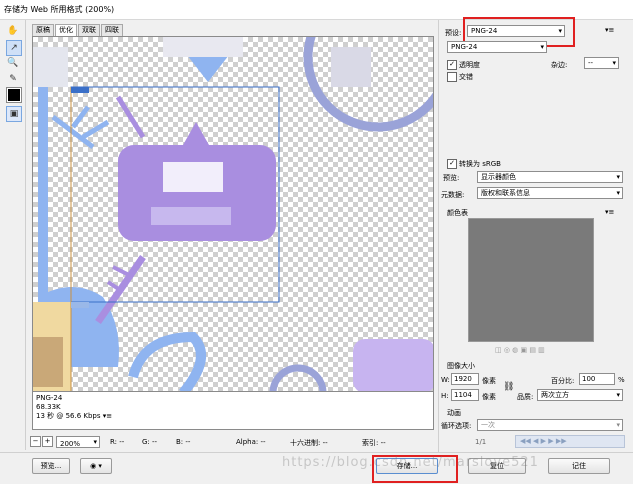 The image size is (633, 484). I want to click on preview-label: 预览:, so click(451, 178).